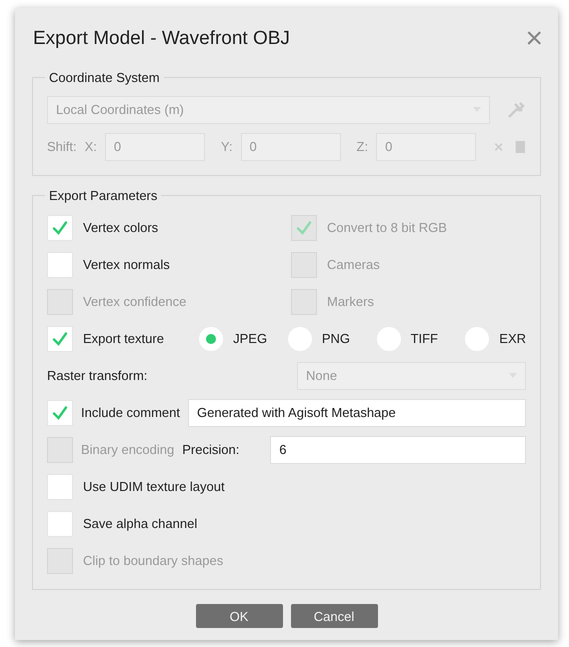 The width and height of the screenshot is (569, 647). I want to click on precision-field: 6, so click(398, 450).